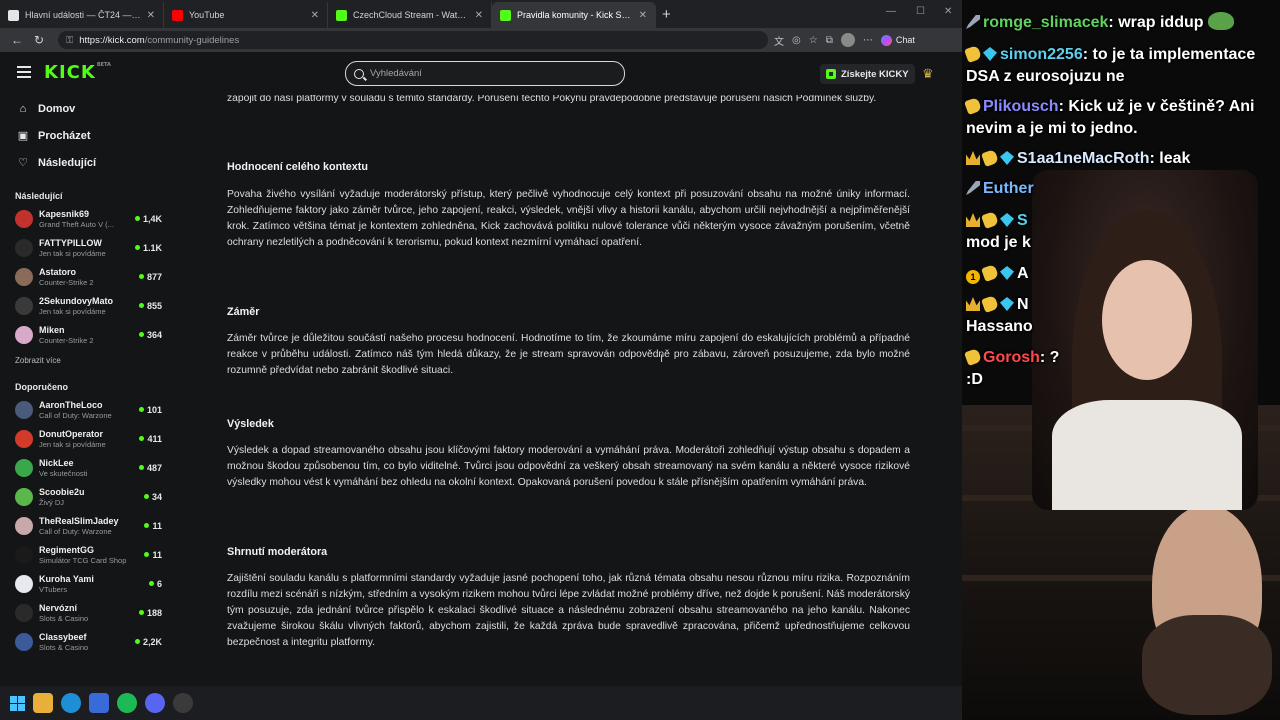 This screenshot has height=720, width=1280. I want to click on channel-item: Nervózní Slots & Casino 188, so click(84, 612).